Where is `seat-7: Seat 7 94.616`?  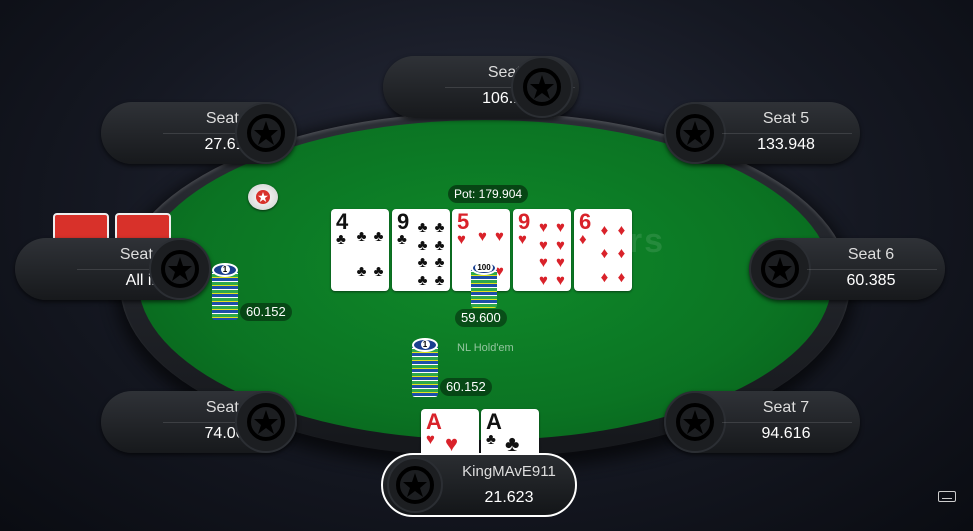
seat-7: Seat 7 94.616 is located at coordinates (762, 422).